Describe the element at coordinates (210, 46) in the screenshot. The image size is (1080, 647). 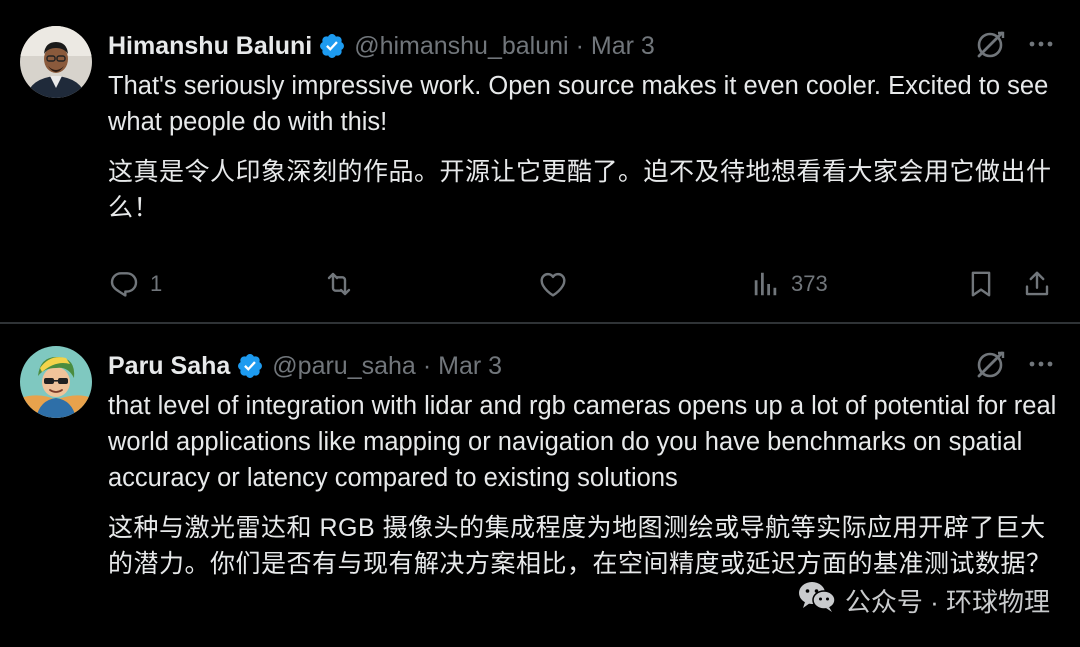
I see `author-name: Himanshu Baluni` at that location.